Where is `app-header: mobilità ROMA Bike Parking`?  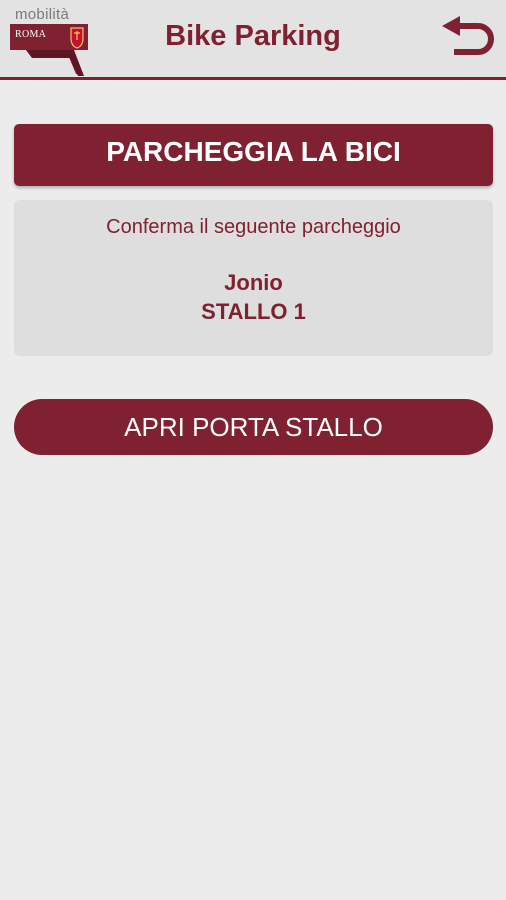 app-header: mobilità ROMA Bike Parking is located at coordinates (253, 40).